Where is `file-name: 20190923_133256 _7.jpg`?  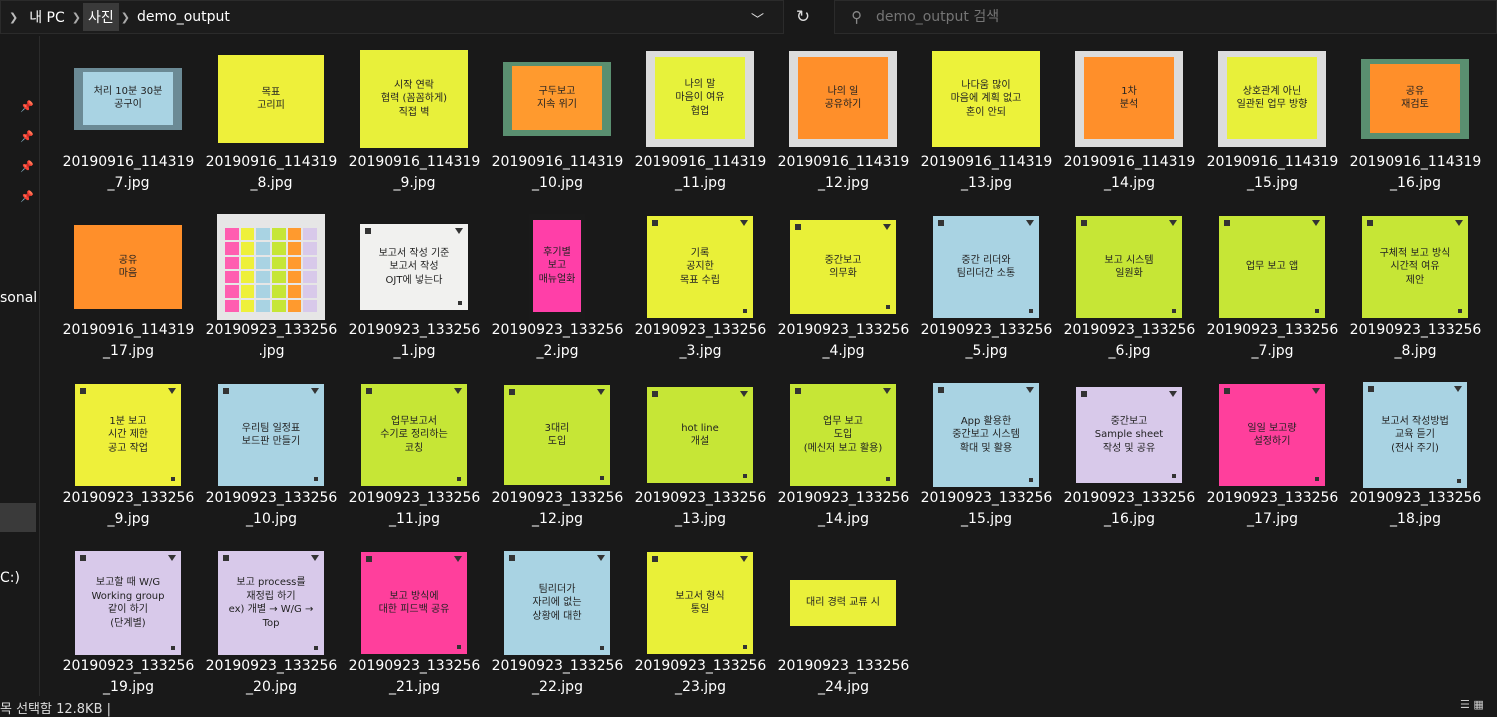 file-name: 20190923_133256 _7.jpg is located at coordinates (1272, 341).